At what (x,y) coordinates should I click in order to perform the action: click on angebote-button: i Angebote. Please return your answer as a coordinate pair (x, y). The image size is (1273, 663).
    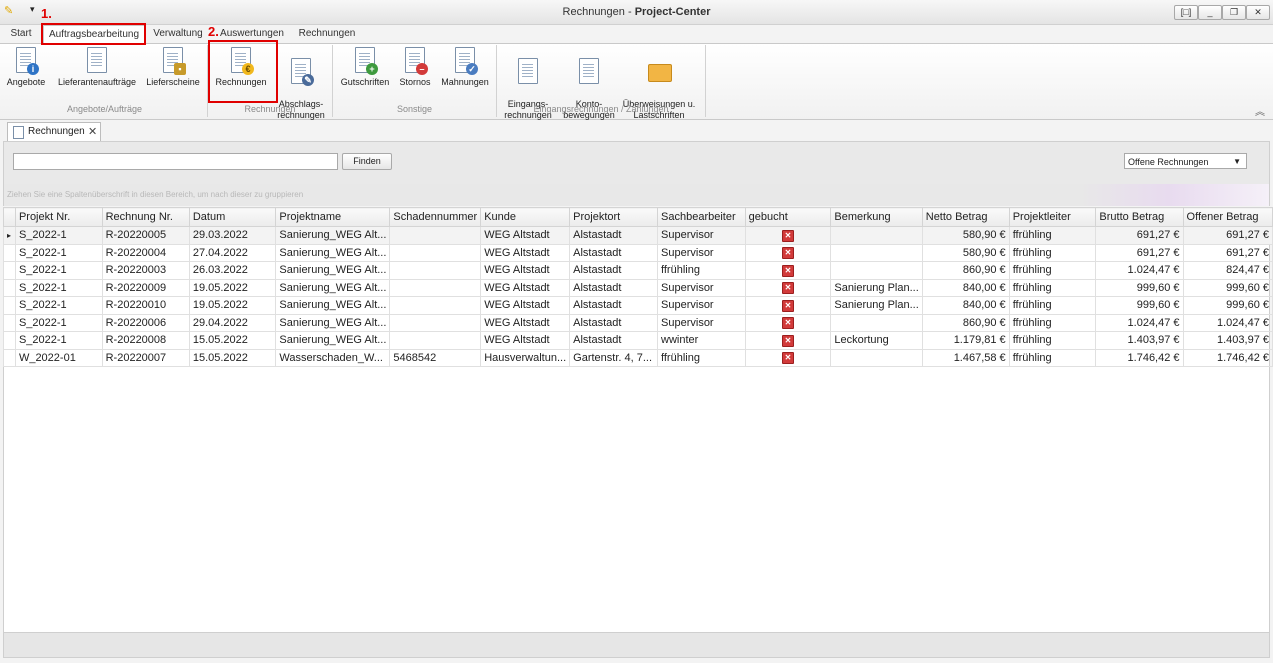
    Looking at the image, I should click on (26, 67).